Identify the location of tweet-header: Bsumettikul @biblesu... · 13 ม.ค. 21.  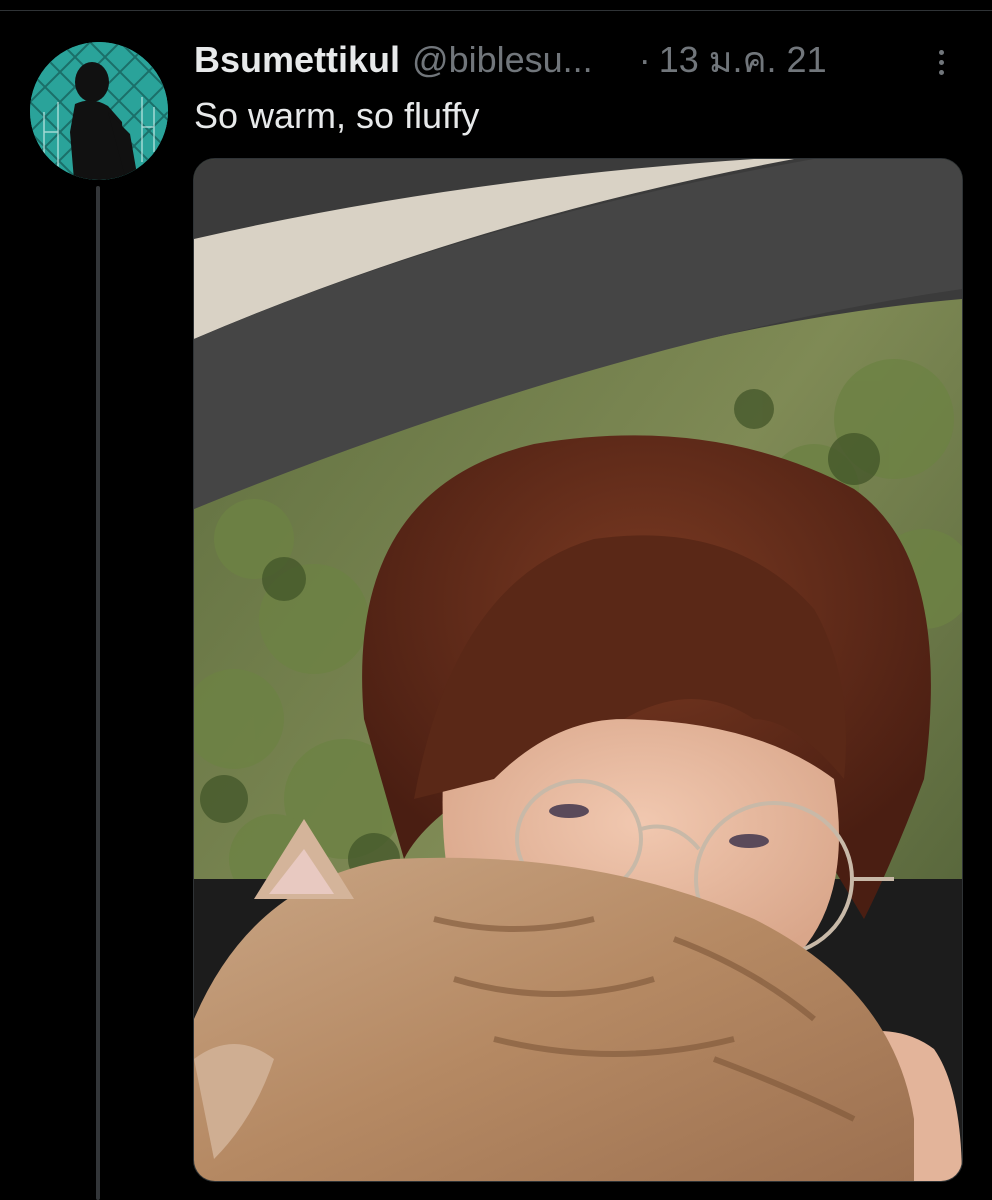
(574, 60).